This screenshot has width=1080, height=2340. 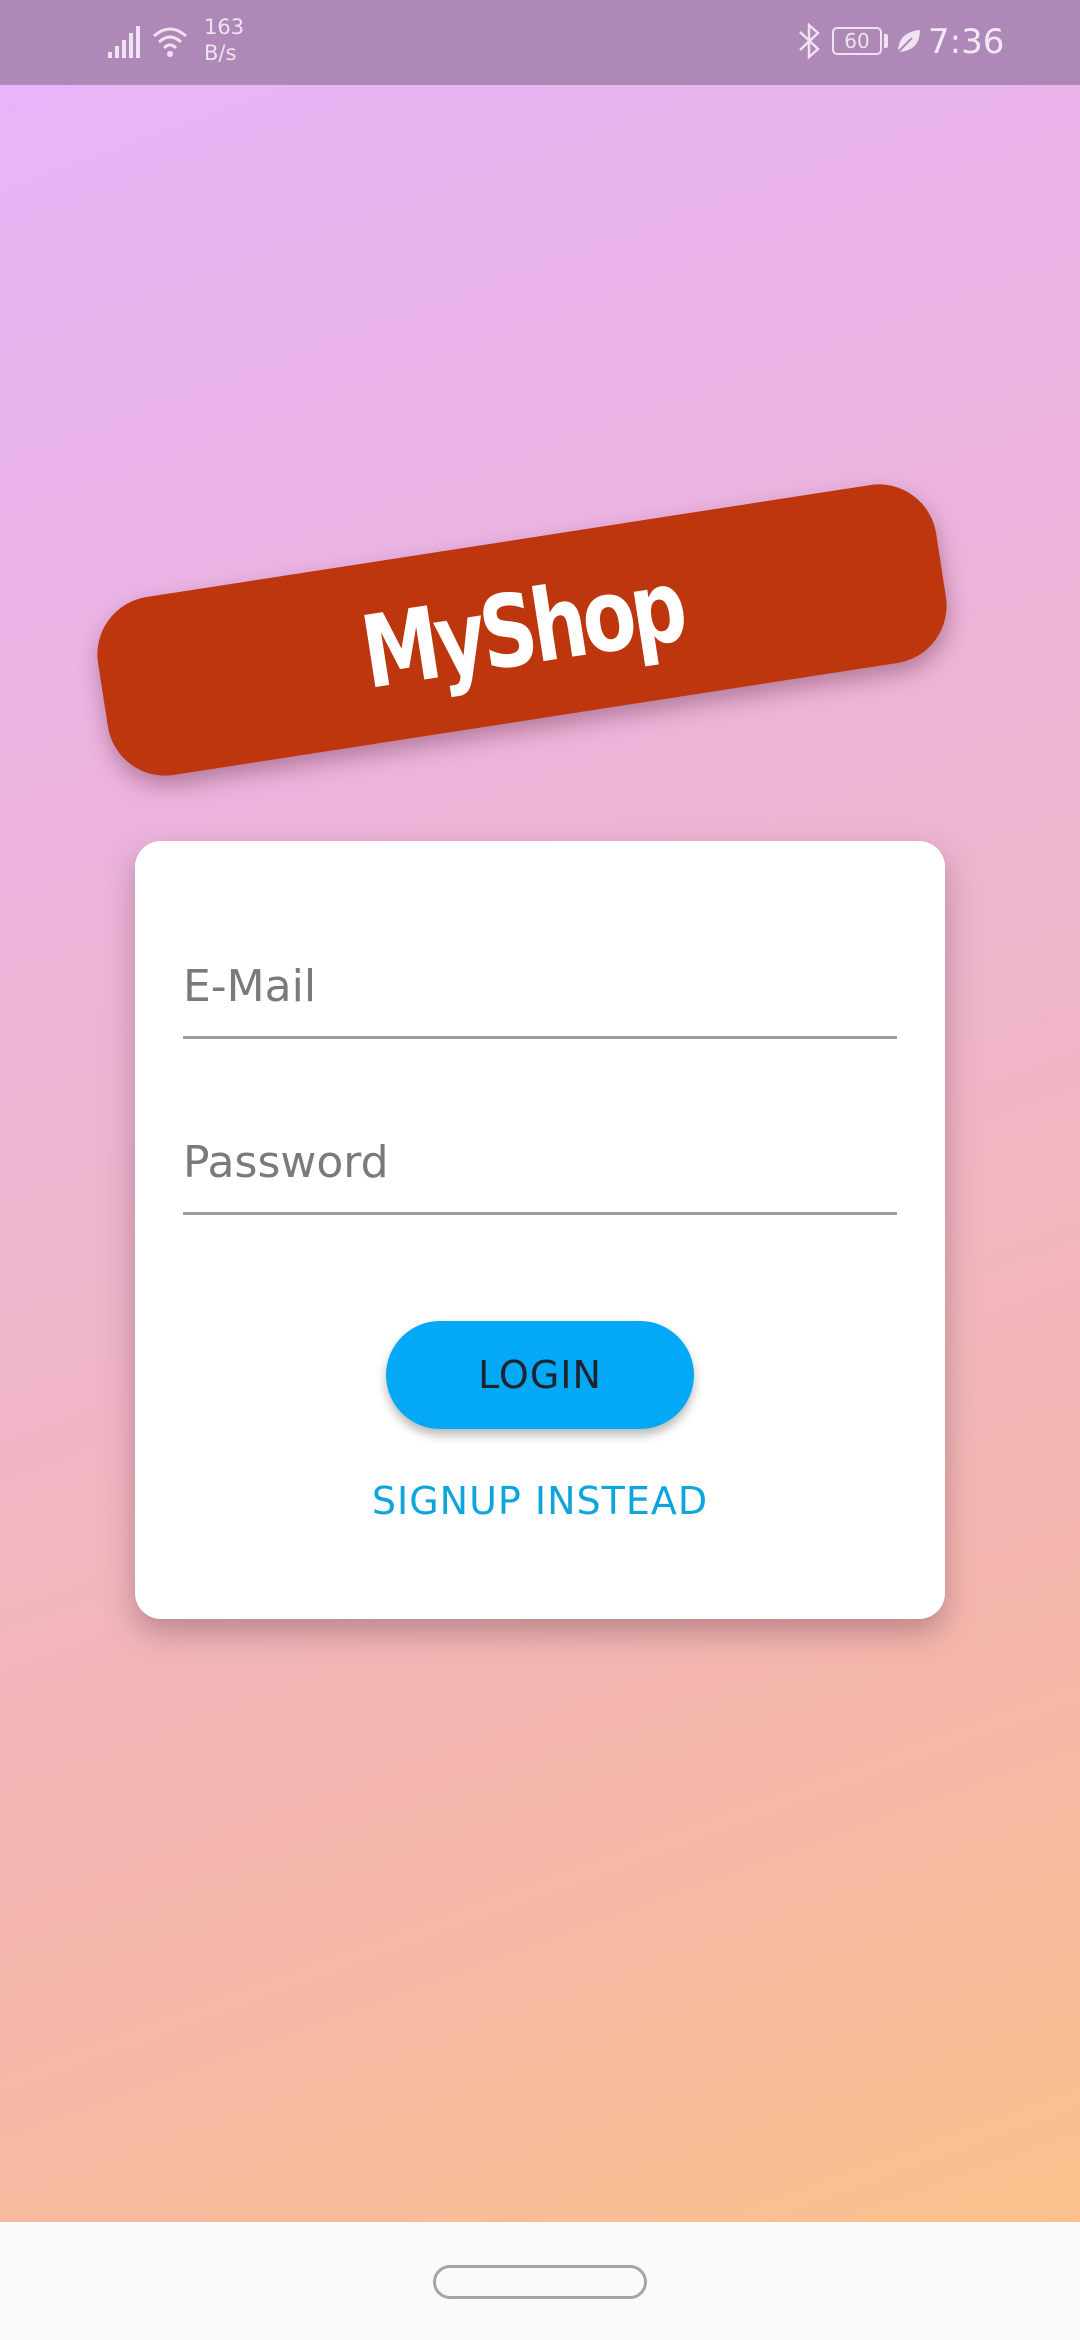 I want to click on status-bar: 163 B/s 60 7:36, so click(x=540, y=42).